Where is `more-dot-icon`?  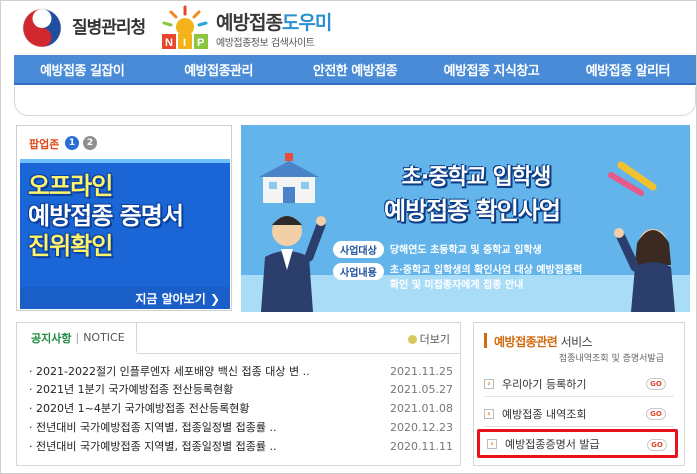 more-dot-icon is located at coordinates (412, 339).